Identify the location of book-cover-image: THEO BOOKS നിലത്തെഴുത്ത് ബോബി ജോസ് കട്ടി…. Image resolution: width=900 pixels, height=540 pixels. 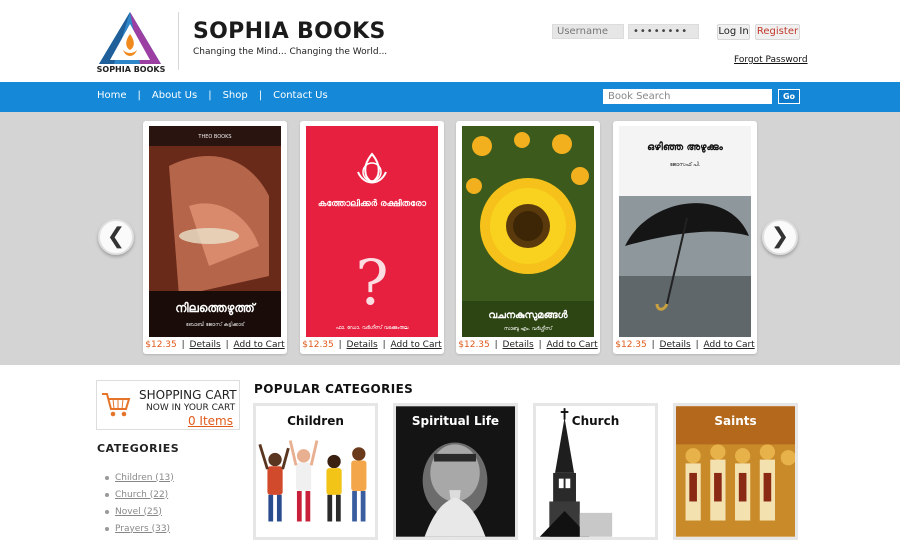
(215, 231).